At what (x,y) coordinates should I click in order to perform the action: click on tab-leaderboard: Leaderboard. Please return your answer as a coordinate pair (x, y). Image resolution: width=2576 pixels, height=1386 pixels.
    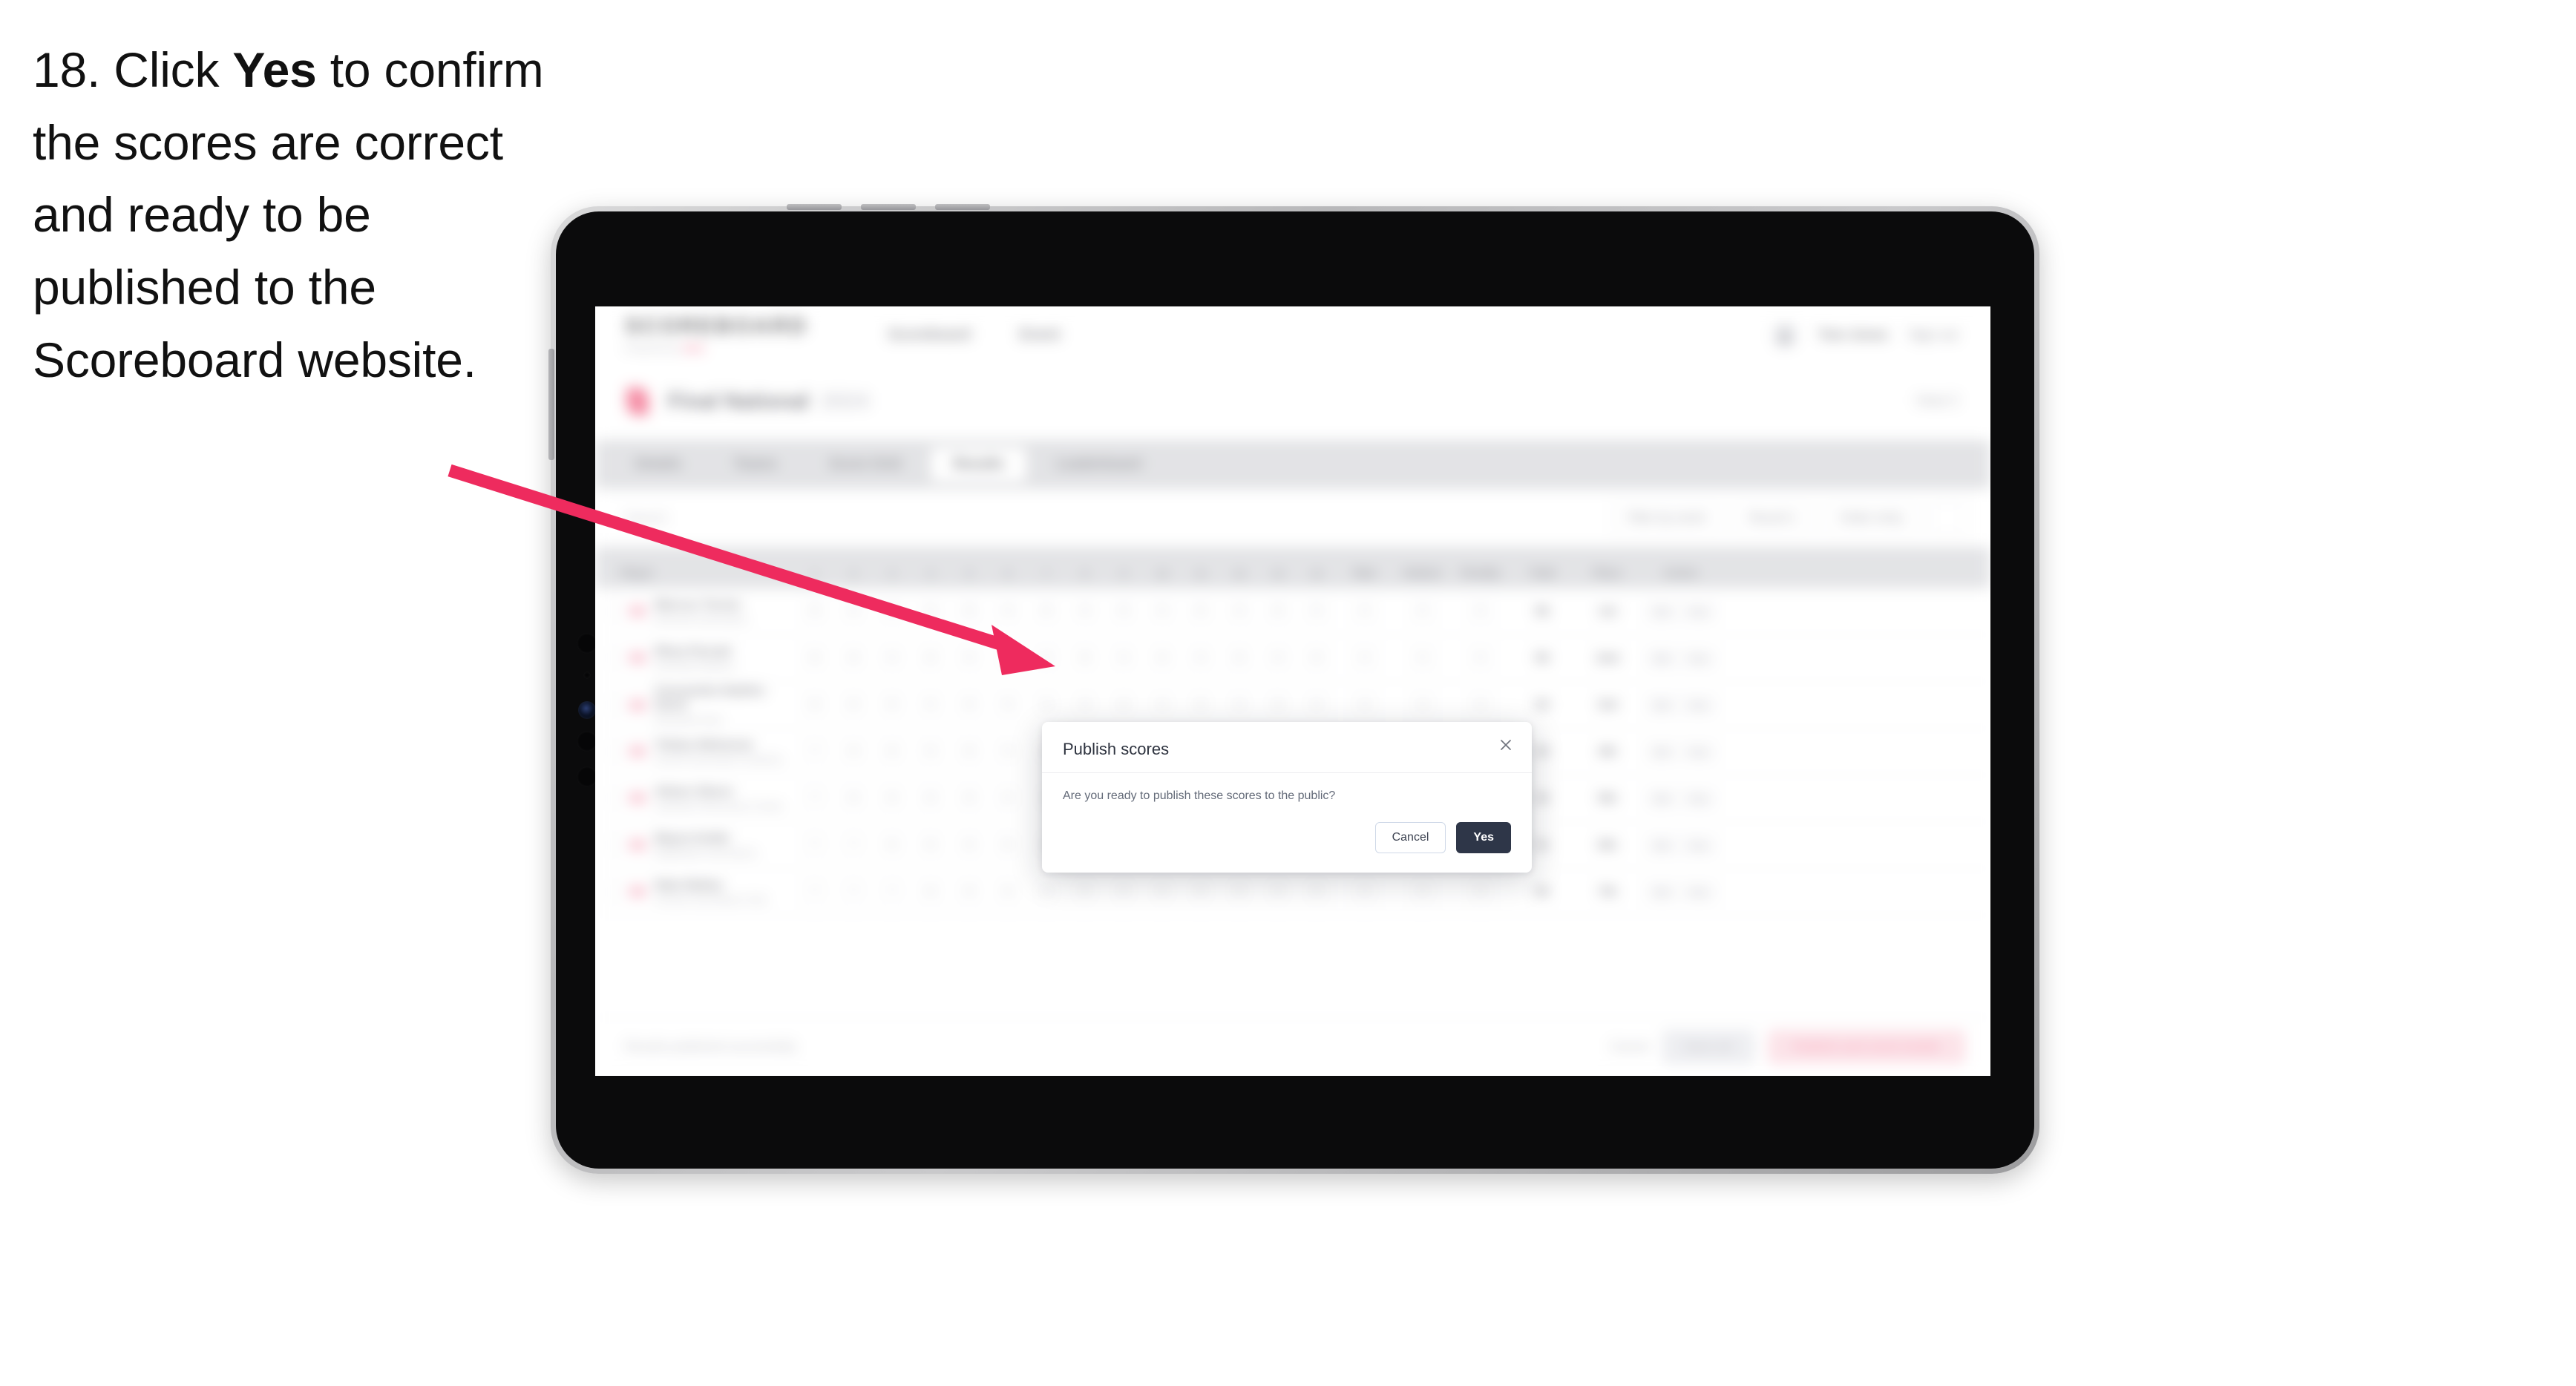
    Looking at the image, I should click on (1099, 464).